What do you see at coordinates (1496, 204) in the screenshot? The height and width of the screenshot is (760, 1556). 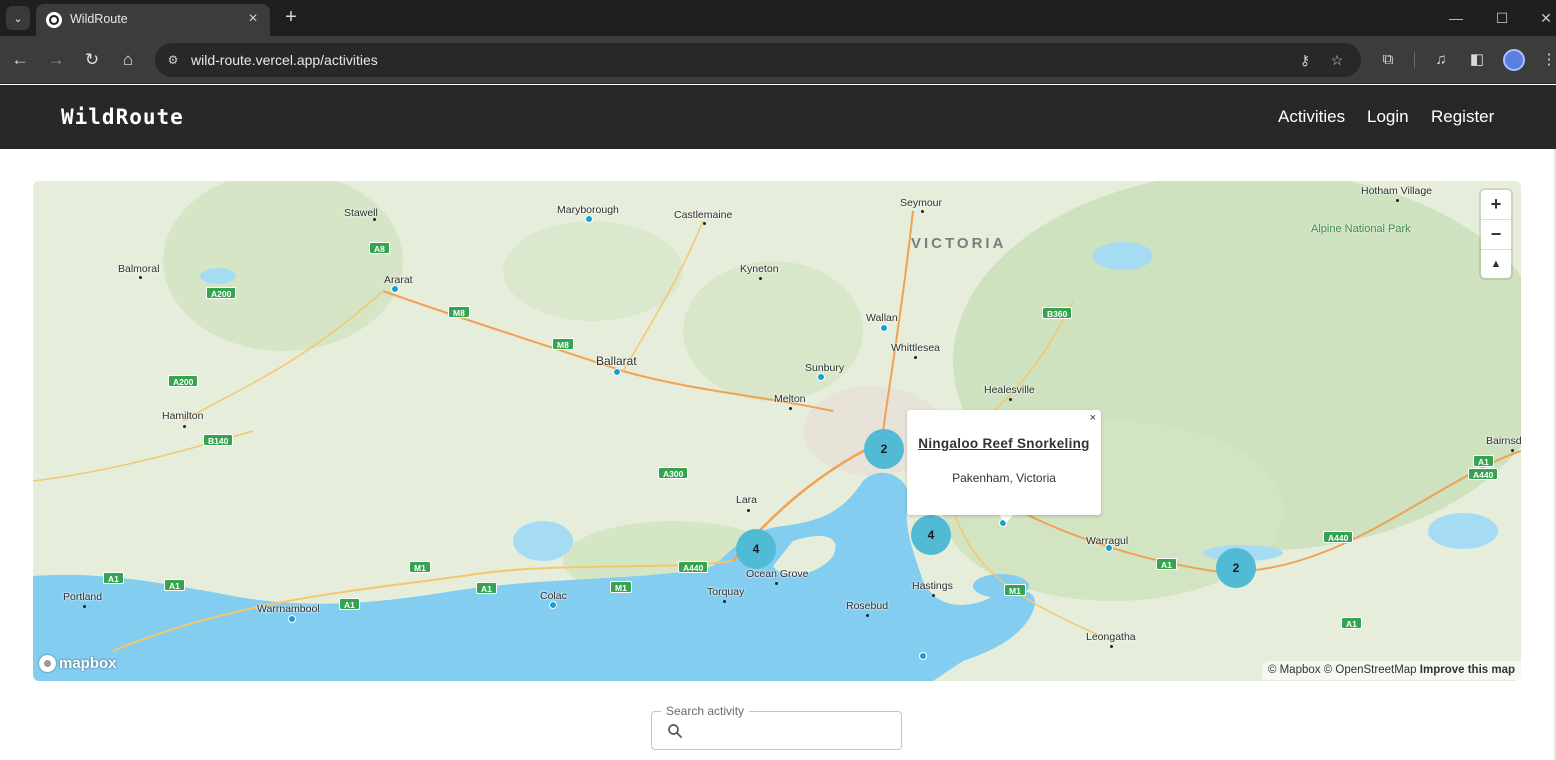 I see `zoom-in-button: +` at bounding box center [1496, 204].